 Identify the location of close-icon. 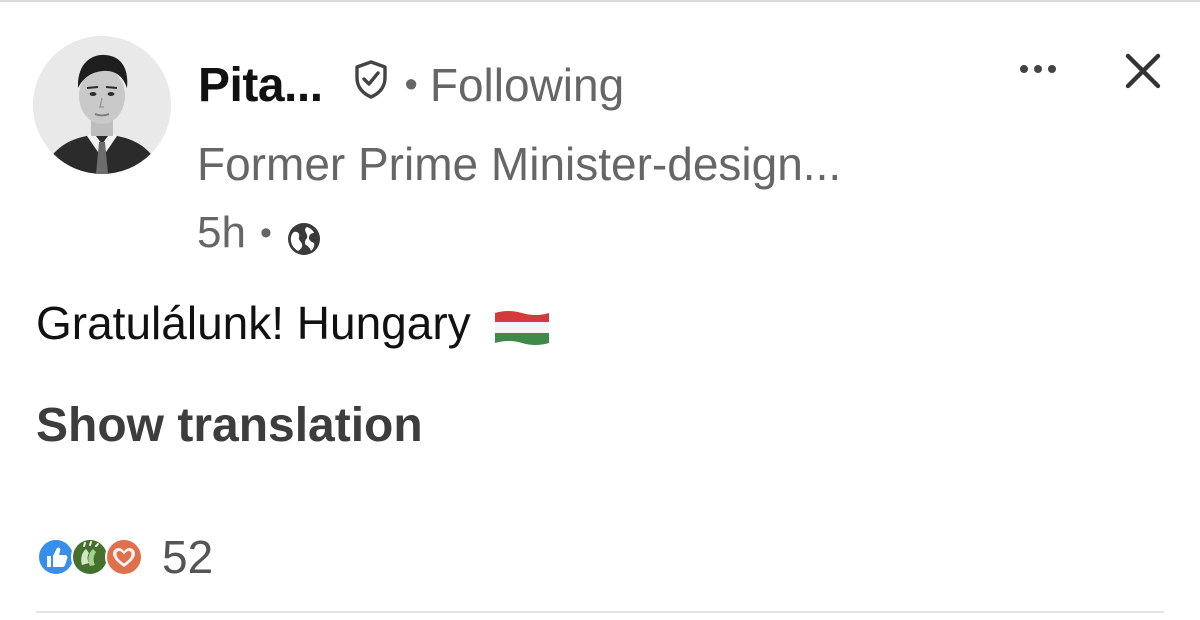
(1143, 71).